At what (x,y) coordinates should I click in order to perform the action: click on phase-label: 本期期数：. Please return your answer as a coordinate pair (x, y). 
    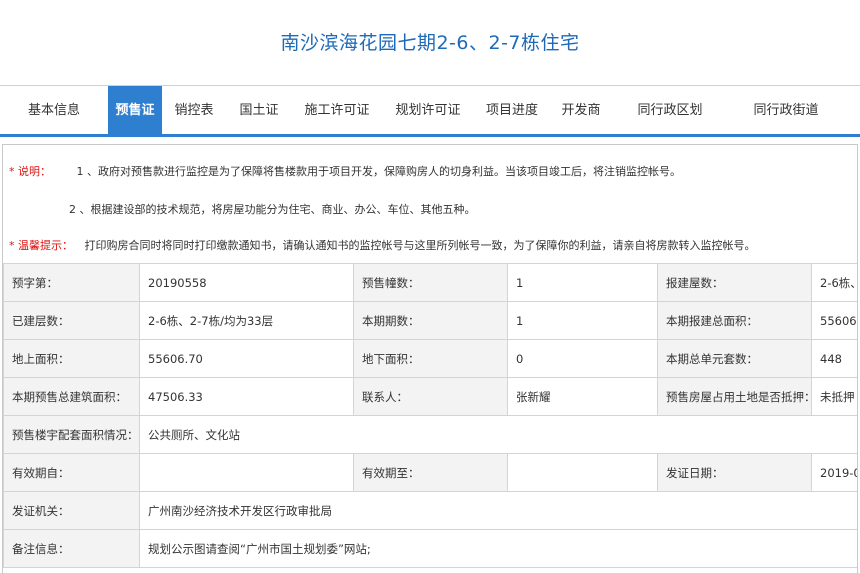
    Looking at the image, I should click on (430, 320).